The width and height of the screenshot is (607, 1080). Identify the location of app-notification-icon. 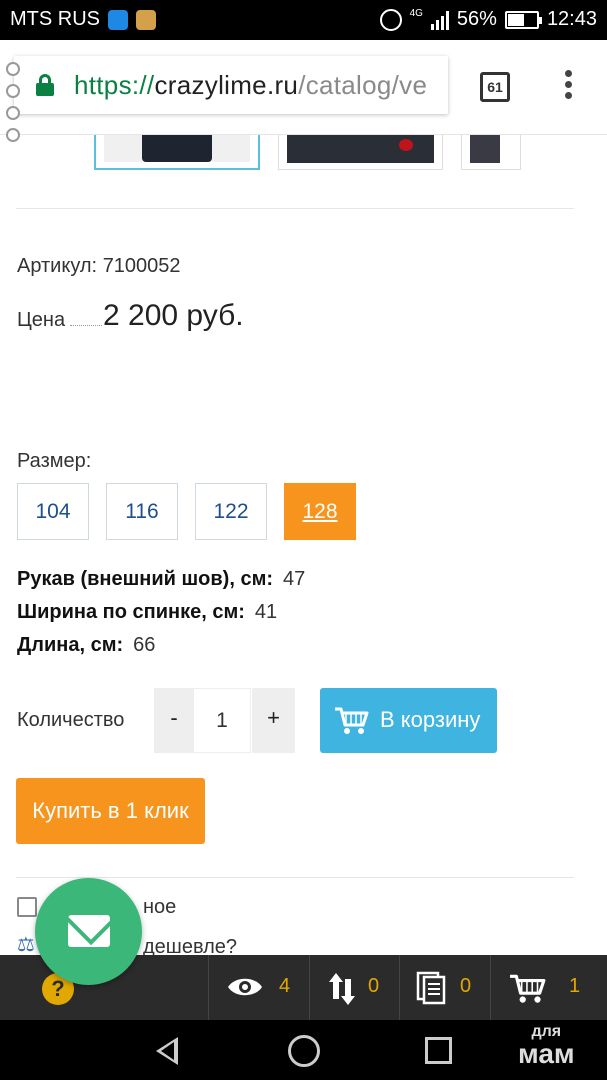
(146, 19).